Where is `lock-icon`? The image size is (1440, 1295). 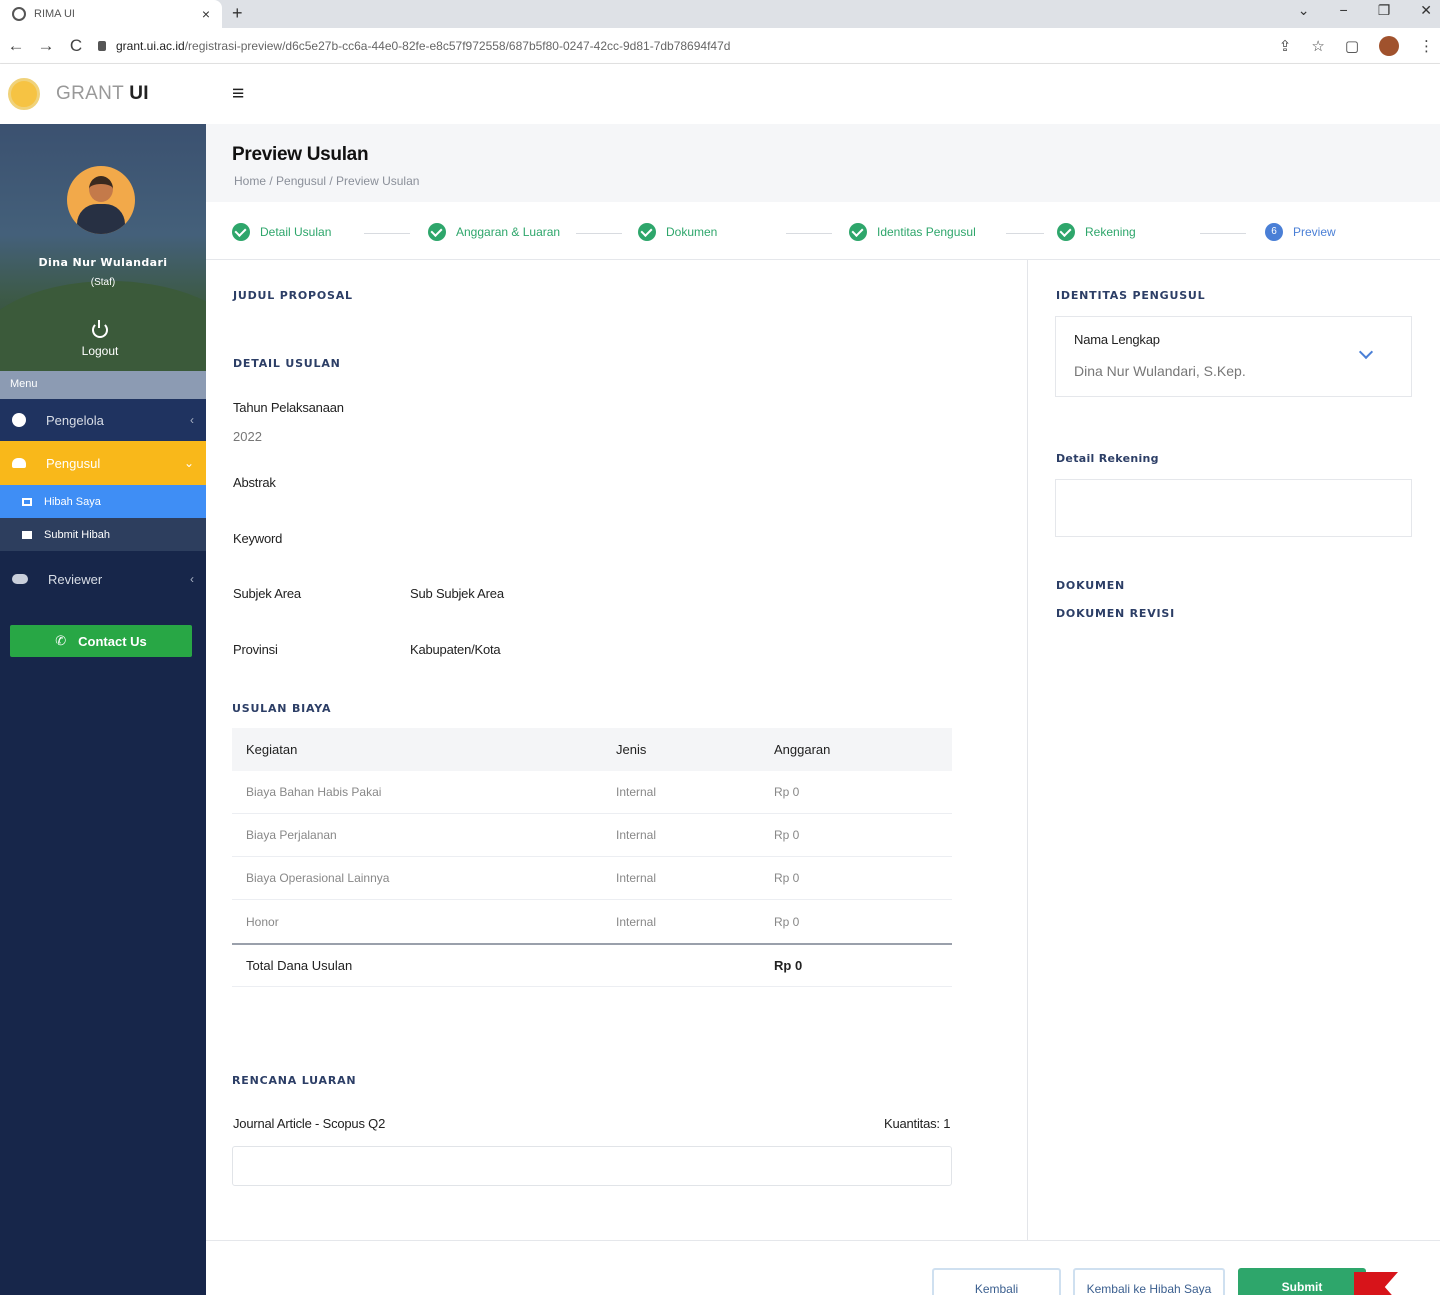 lock-icon is located at coordinates (102, 45).